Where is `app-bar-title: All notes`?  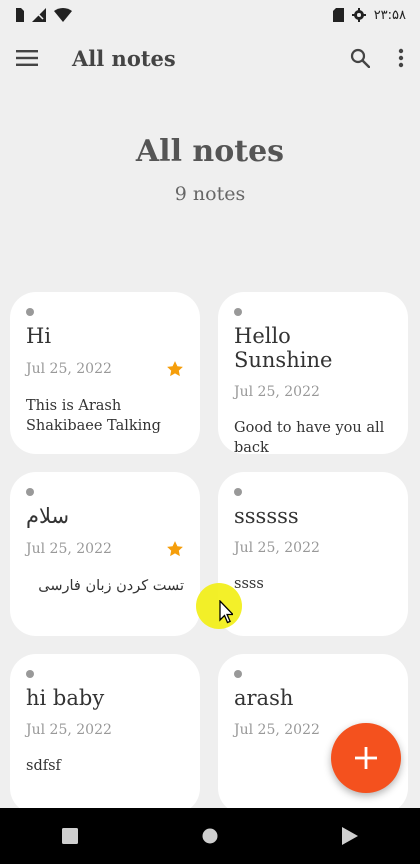 app-bar-title: All notes is located at coordinates (124, 58).